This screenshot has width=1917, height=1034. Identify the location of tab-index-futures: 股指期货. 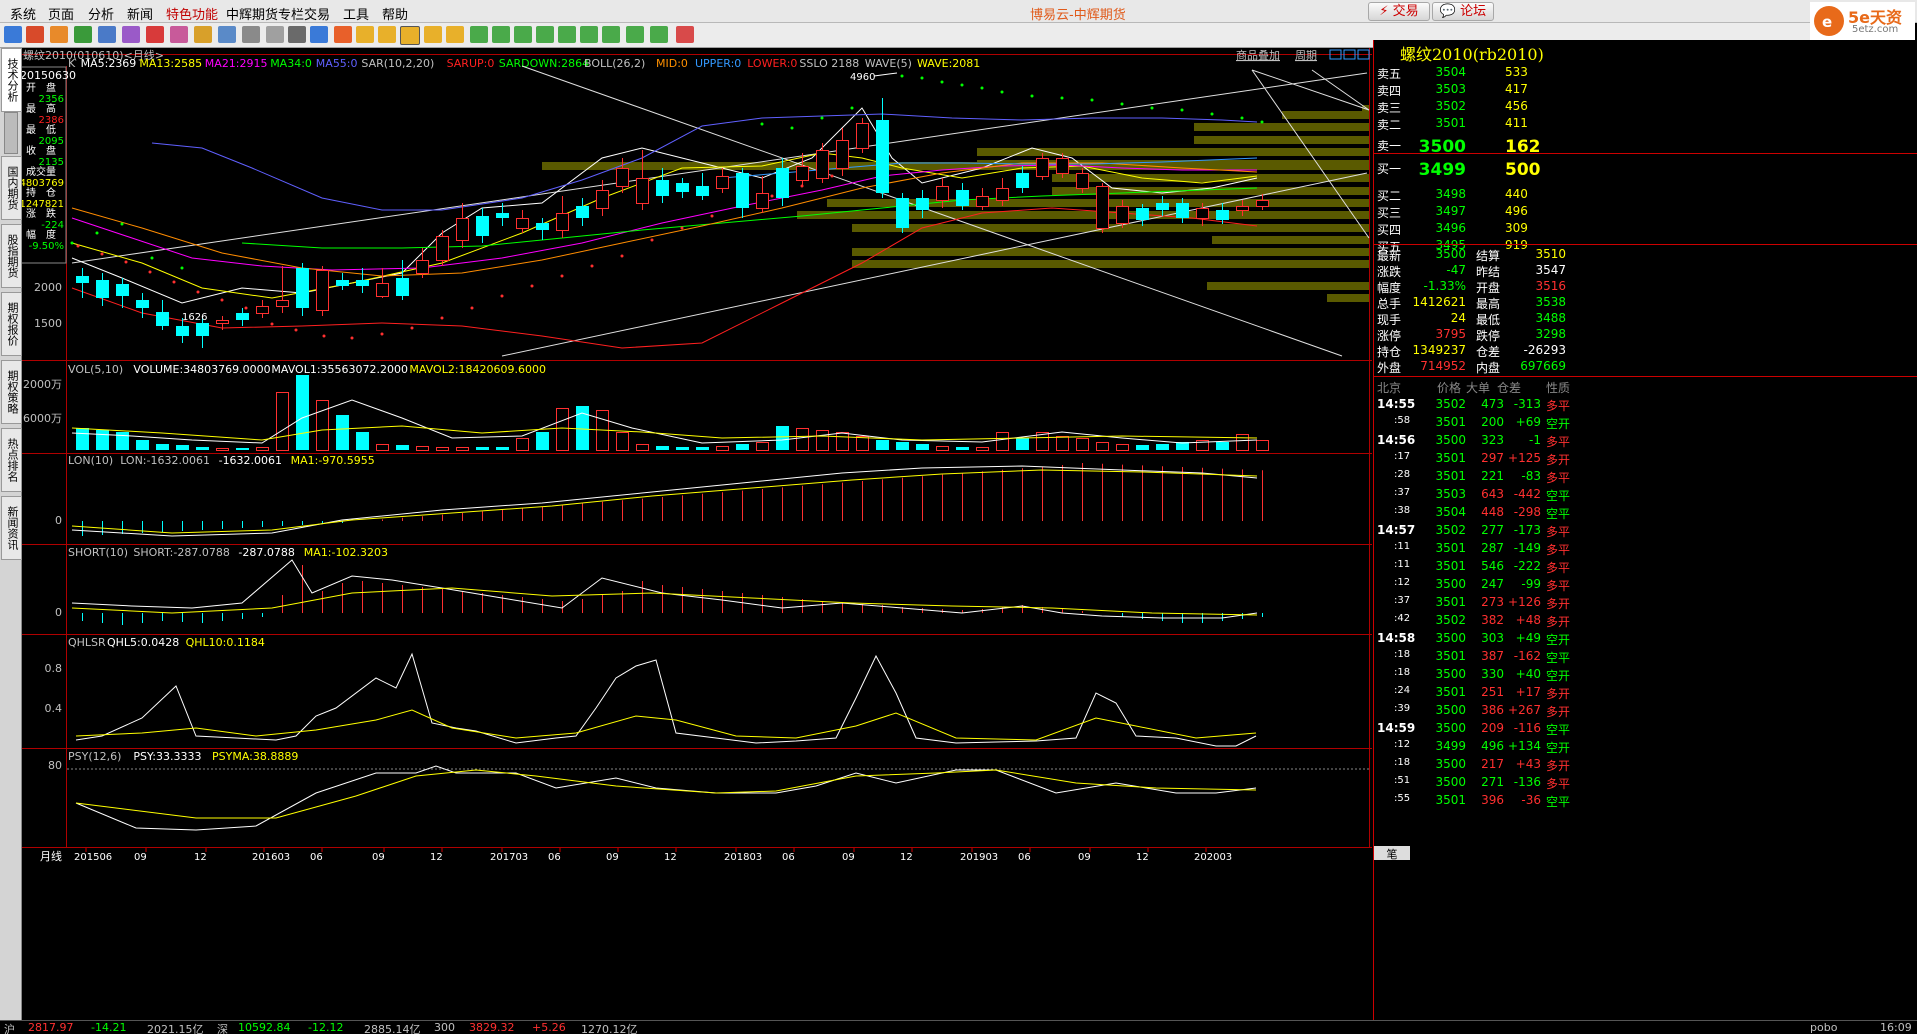
(11, 256).